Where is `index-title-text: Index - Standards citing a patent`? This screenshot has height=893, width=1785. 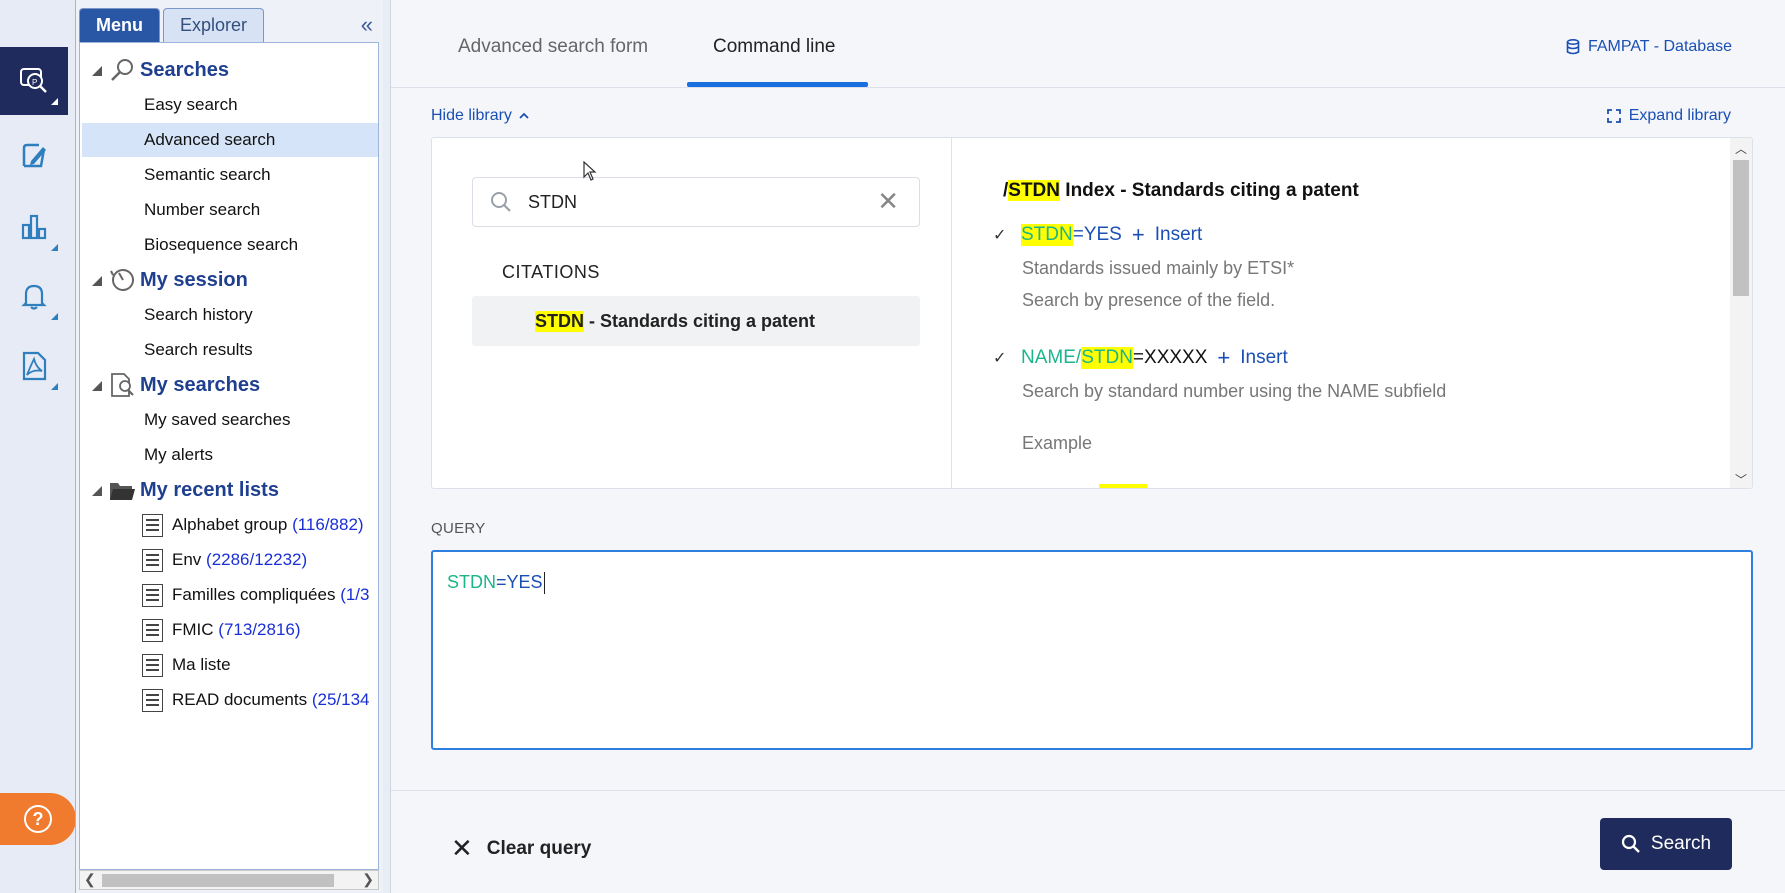
index-title-text: Index - Standards citing a patent is located at coordinates (1209, 190).